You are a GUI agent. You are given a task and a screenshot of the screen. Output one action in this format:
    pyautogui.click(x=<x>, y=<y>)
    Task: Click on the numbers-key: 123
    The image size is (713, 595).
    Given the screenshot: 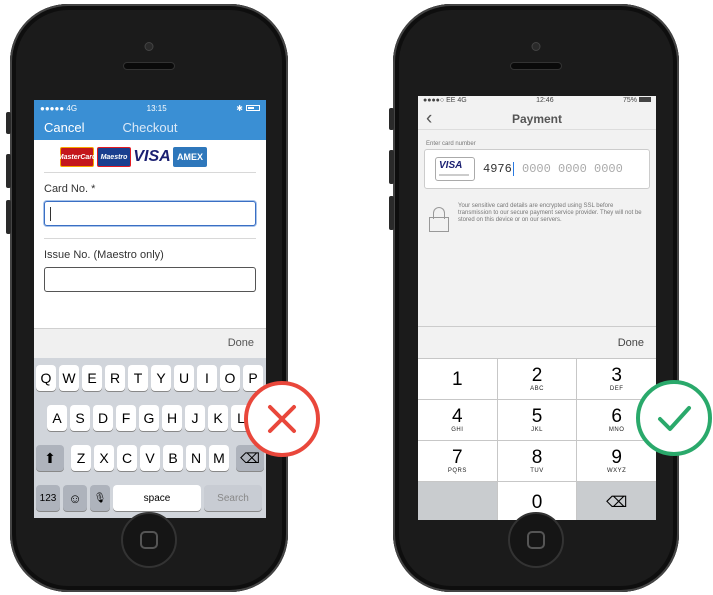 What is the action you would take?
    pyautogui.click(x=48, y=498)
    